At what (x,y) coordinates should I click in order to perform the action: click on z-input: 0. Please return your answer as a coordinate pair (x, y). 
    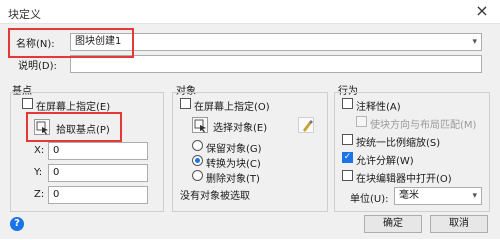
    Looking at the image, I should click on (98, 195).